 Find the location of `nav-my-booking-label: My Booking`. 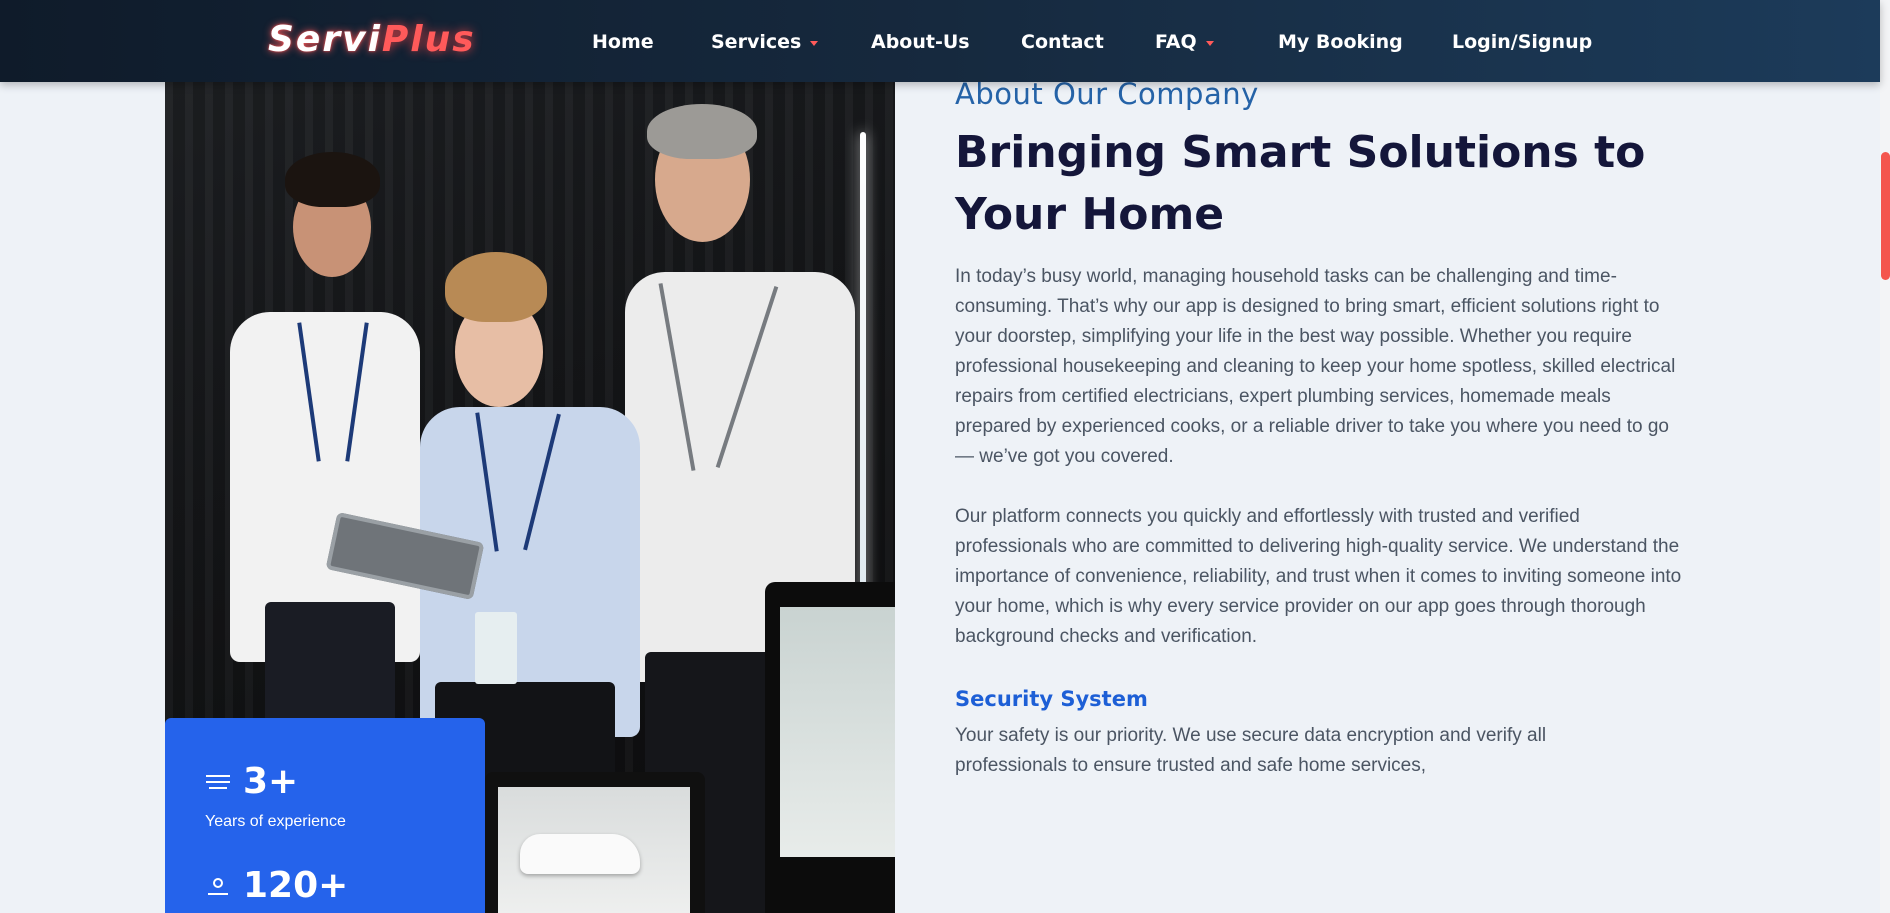

nav-my-booking-label: My Booking is located at coordinates (1340, 42).